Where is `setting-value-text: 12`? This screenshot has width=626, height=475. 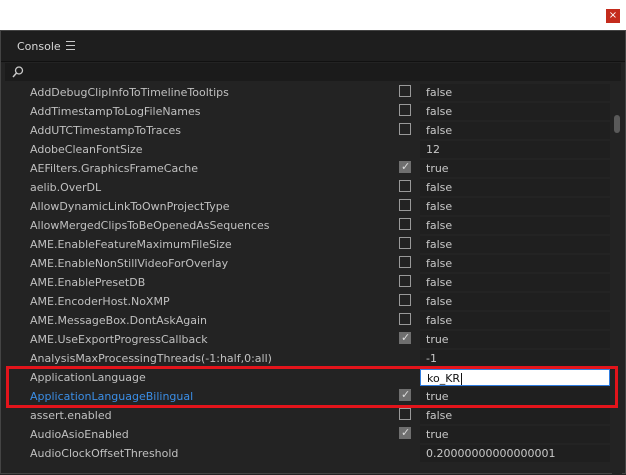 setting-value-text: 12 is located at coordinates (433, 149).